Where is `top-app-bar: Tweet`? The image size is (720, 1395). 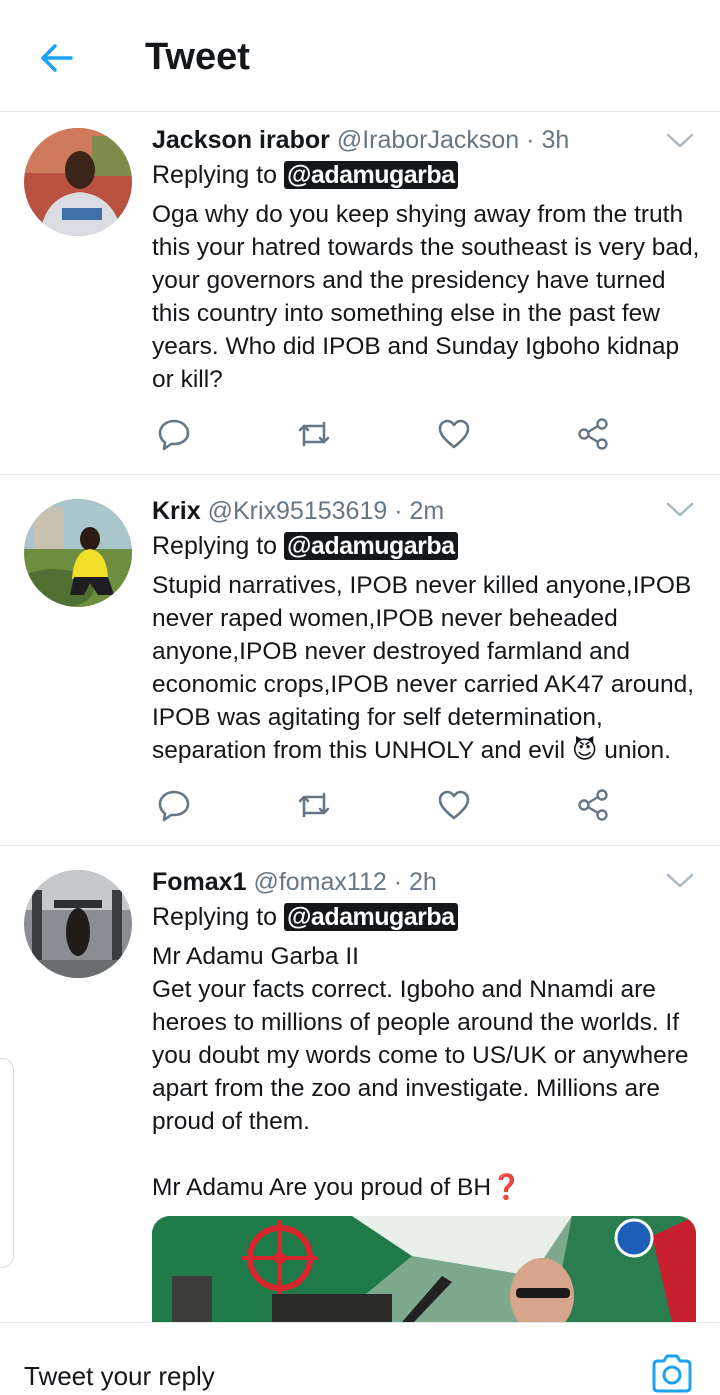
top-app-bar: Tweet is located at coordinates (360, 56).